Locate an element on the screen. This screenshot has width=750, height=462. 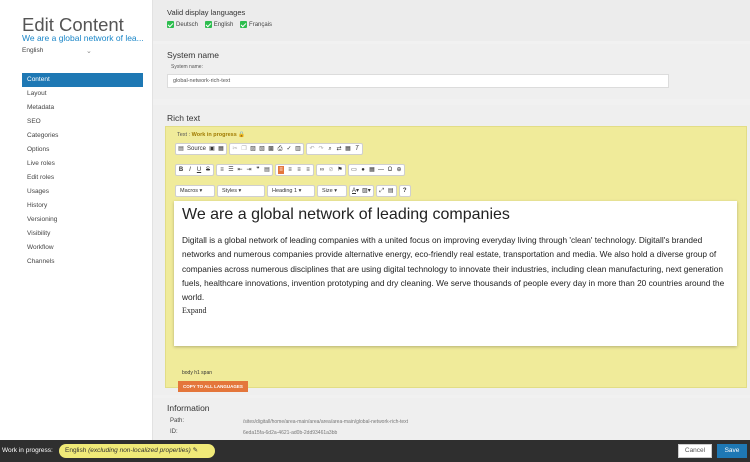
checkbox-english is located at coordinates (208, 24).